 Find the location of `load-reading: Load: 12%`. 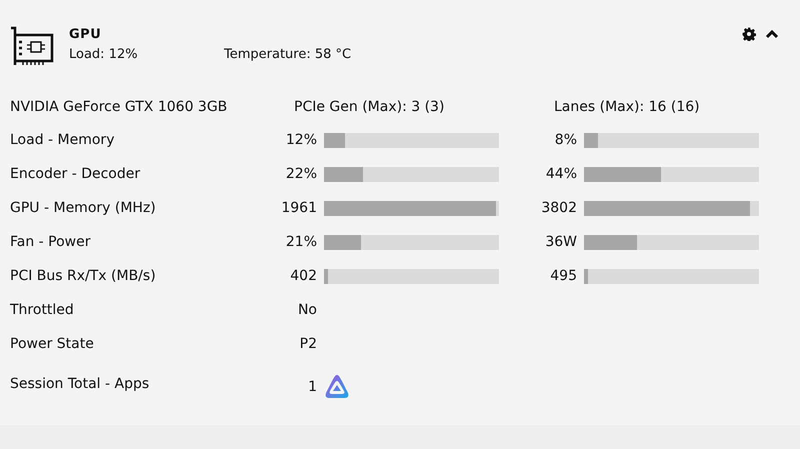

load-reading: Load: 12% is located at coordinates (104, 54).